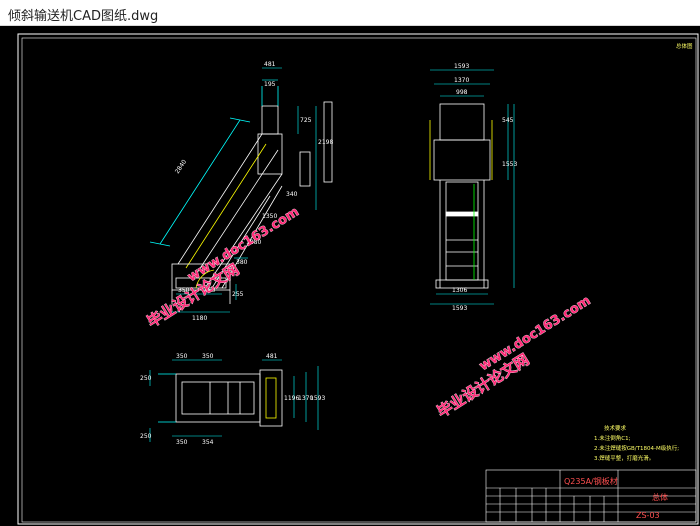 This screenshot has width=700, height=526. What do you see at coordinates (270, 84) in the screenshot?
I see `dim-label: 195` at bounding box center [270, 84].